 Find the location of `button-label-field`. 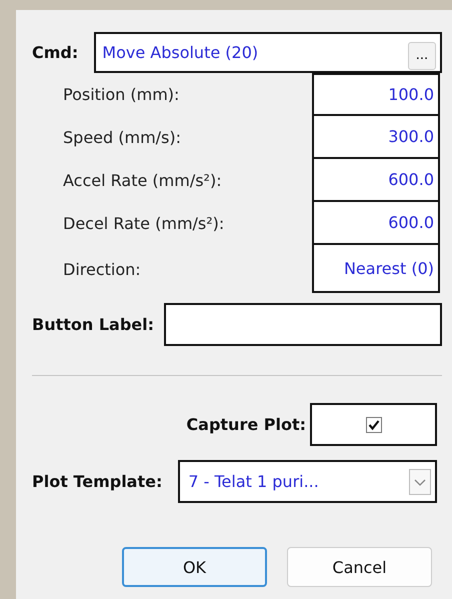

button-label-field is located at coordinates (303, 324).